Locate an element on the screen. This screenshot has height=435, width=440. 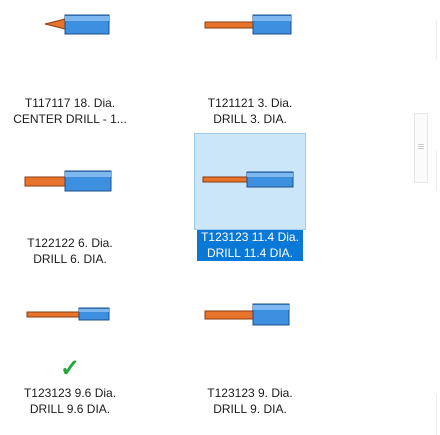
tool-label-line2: DRILL 9.6 DIA. is located at coordinates (70, 409).